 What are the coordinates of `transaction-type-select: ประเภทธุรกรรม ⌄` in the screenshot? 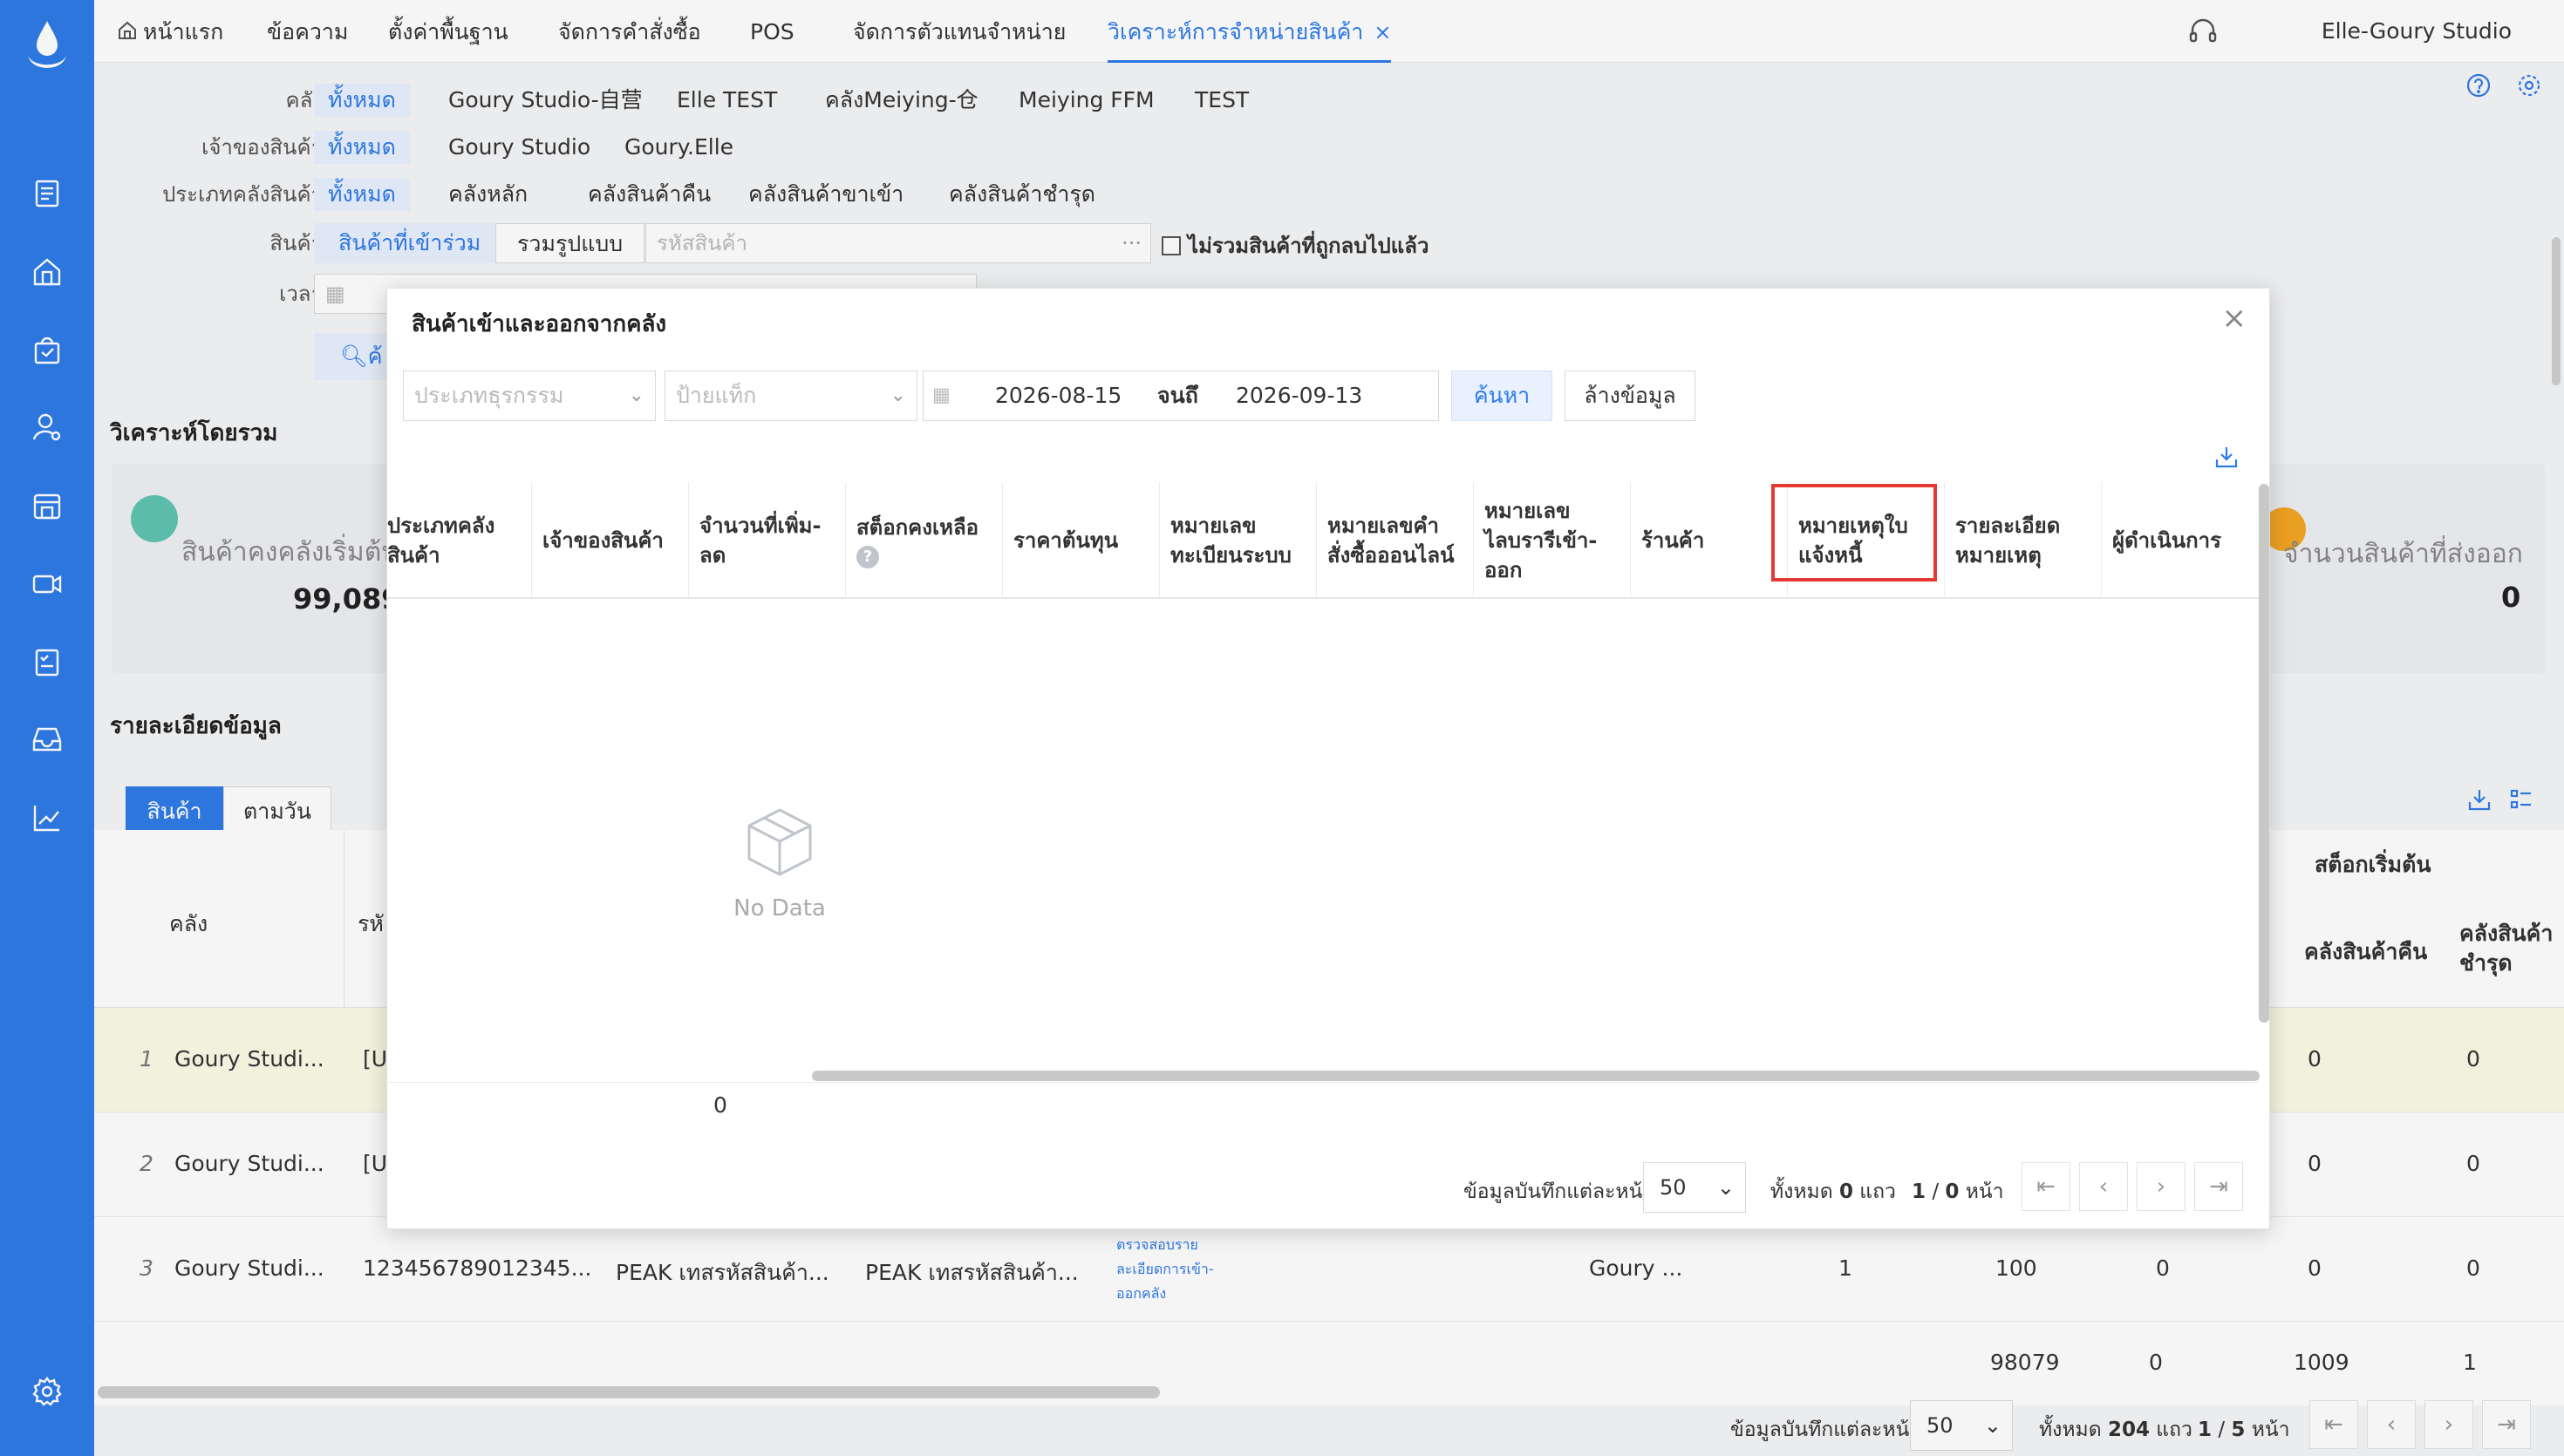 It's located at (529, 396).